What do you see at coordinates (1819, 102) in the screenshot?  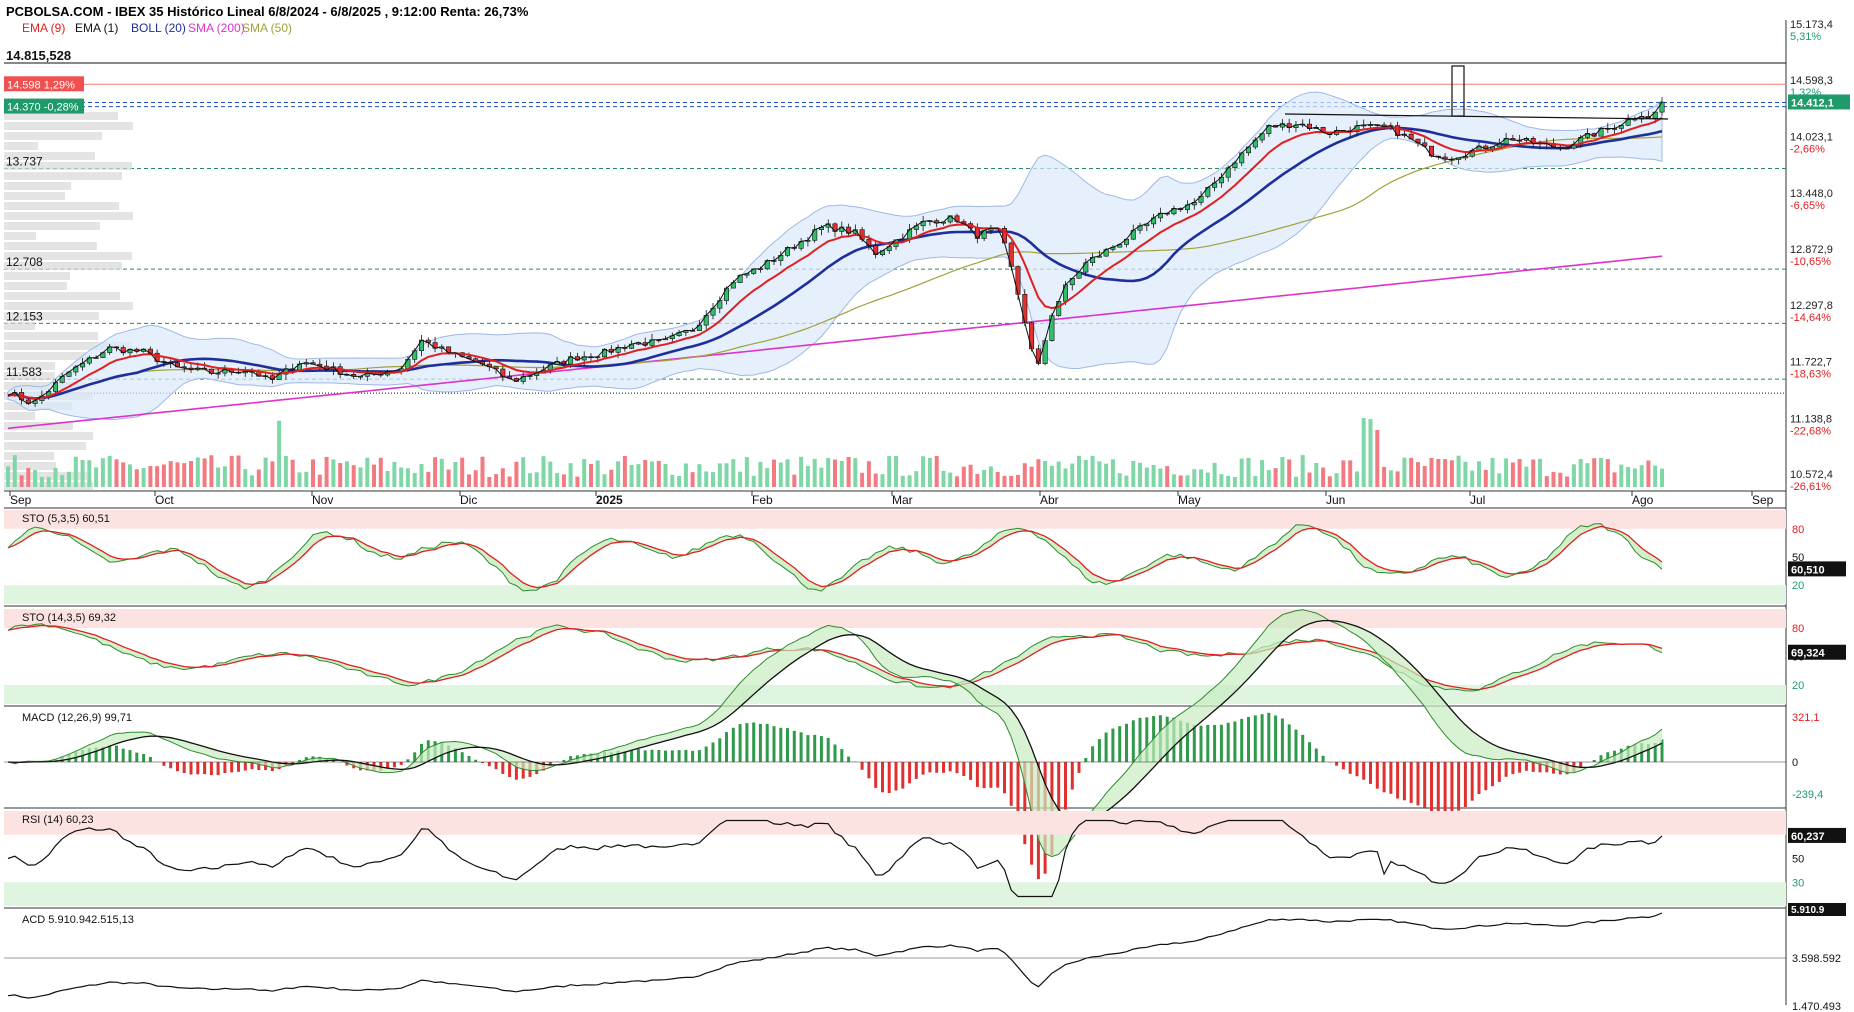 I see `current-price-badge: 14.412,1` at bounding box center [1819, 102].